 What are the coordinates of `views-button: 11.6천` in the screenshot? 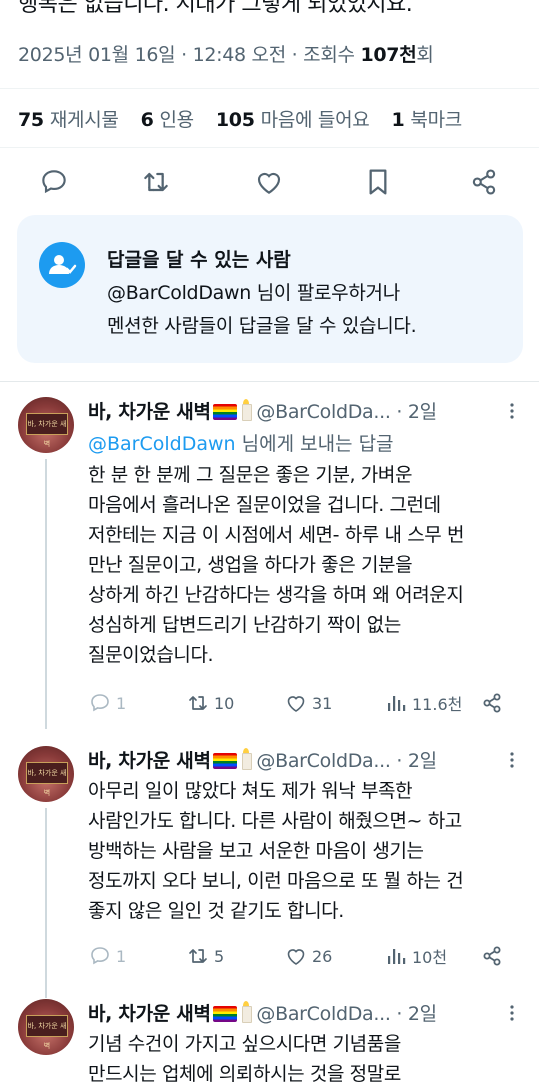 It's located at (423, 703).